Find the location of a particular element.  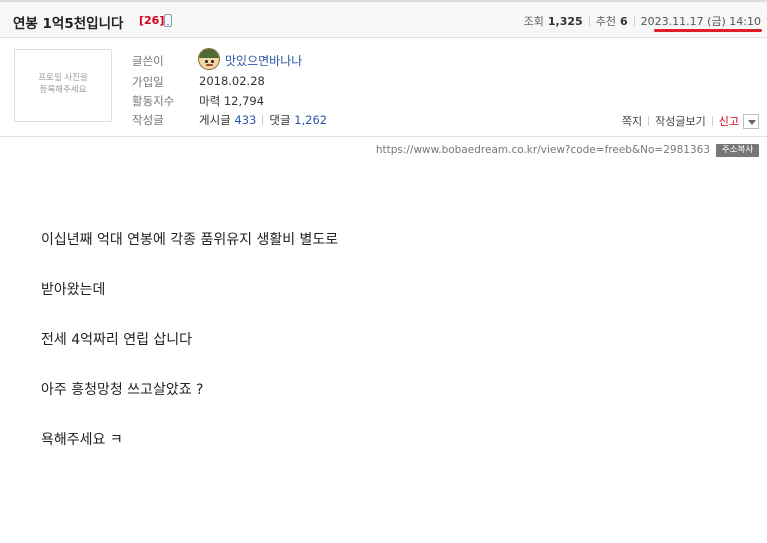

content-line: 아주 흥청망청 쓰고살았죠 ? is located at coordinates (122, 390).